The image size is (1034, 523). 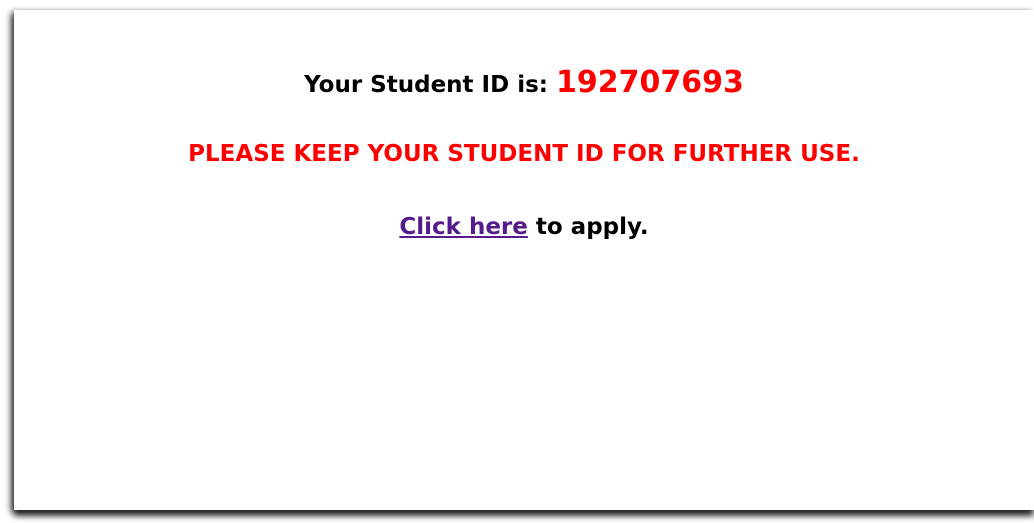 I want to click on student-id-label: Your Student ID is:, so click(x=430, y=85).